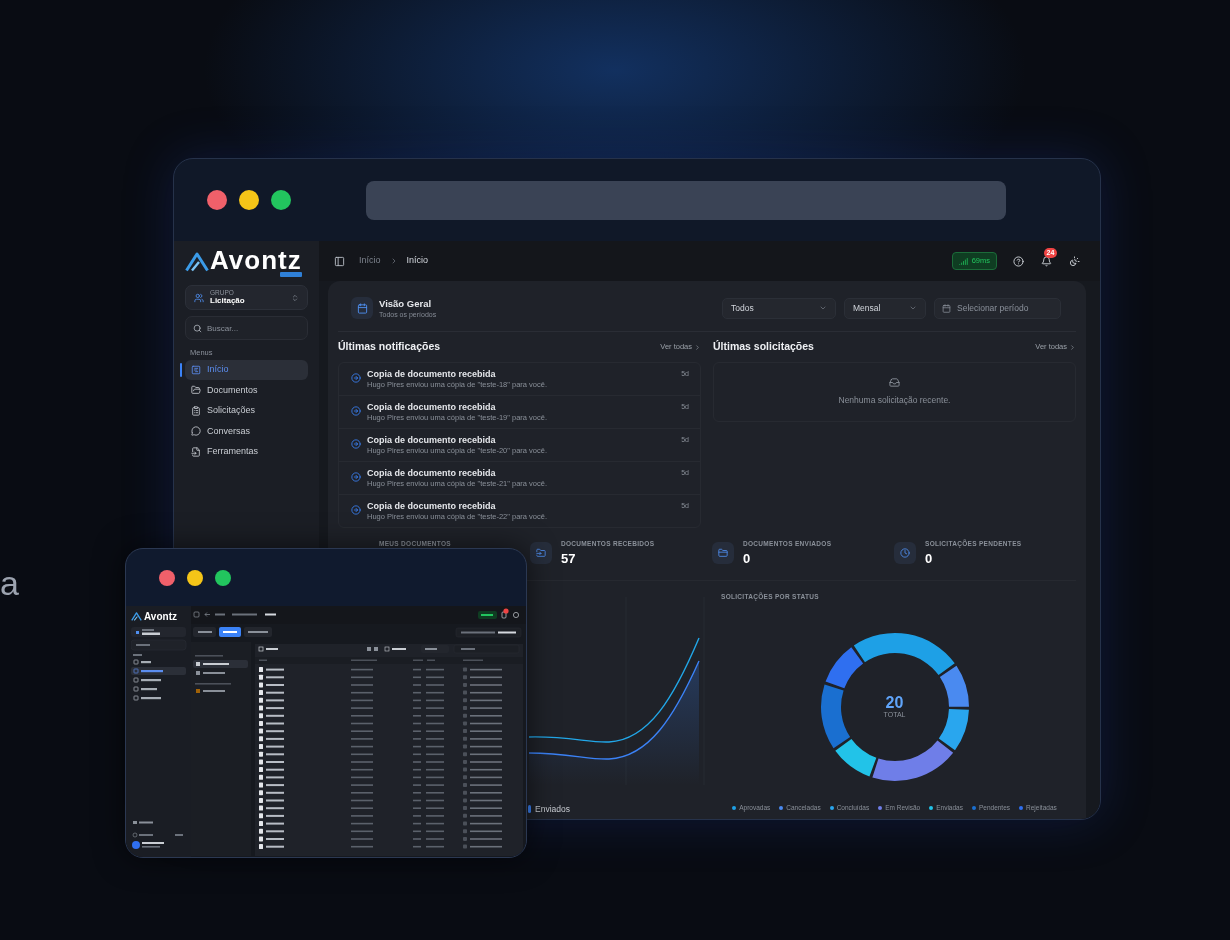 The width and height of the screenshot is (1230, 940). Describe the element at coordinates (686, 200) in the screenshot. I see `address-field` at that location.